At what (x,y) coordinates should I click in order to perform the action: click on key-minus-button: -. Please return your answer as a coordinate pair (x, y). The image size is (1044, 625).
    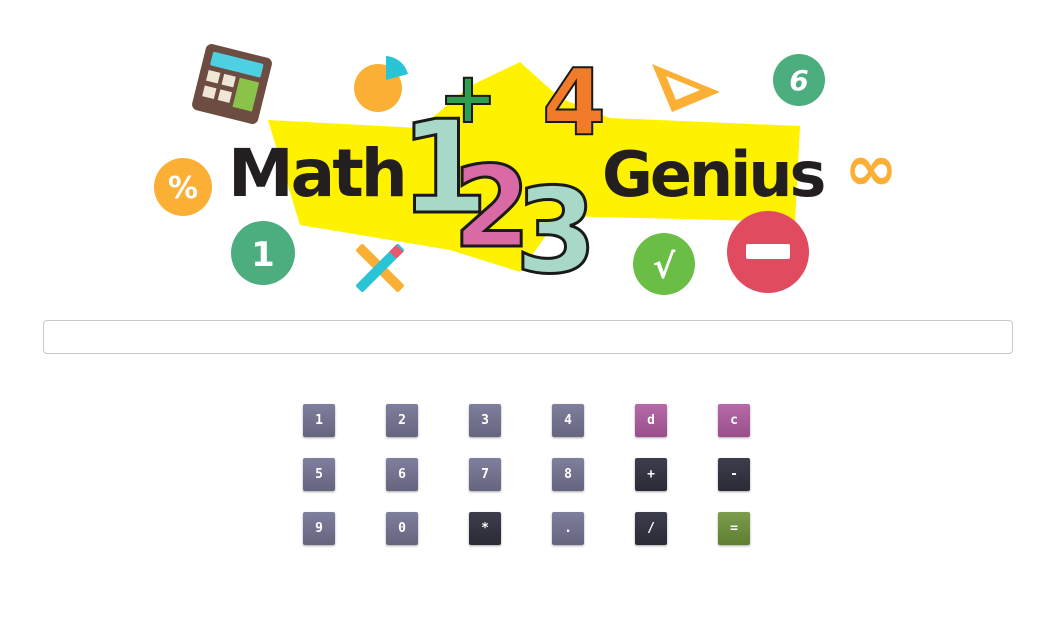
    Looking at the image, I should click on (734, 474).